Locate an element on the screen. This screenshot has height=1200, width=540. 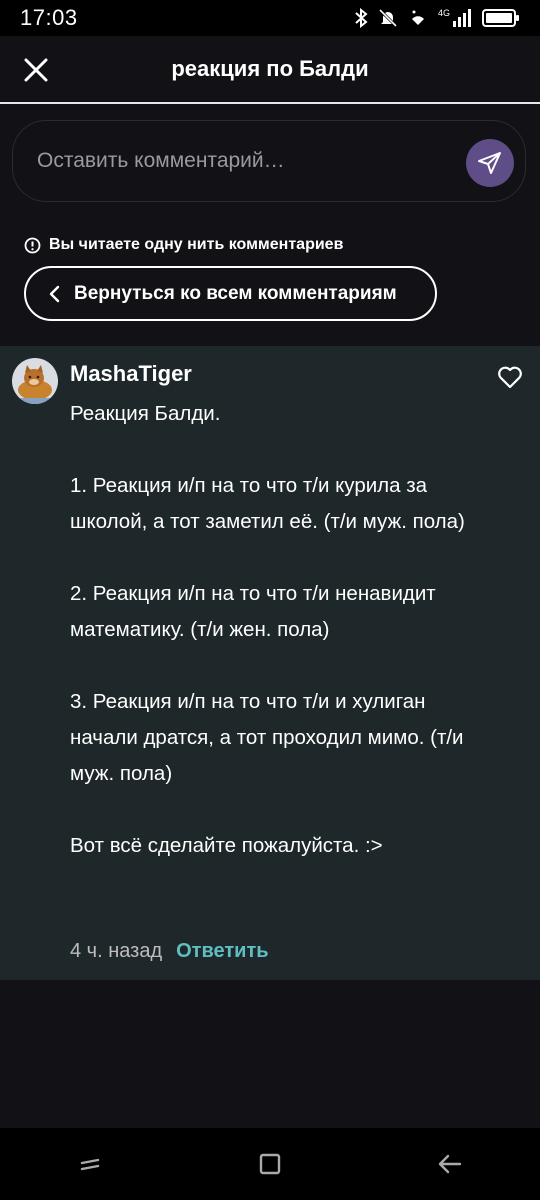
comment-author: MashaTiger is located at coordinates (131, 374).